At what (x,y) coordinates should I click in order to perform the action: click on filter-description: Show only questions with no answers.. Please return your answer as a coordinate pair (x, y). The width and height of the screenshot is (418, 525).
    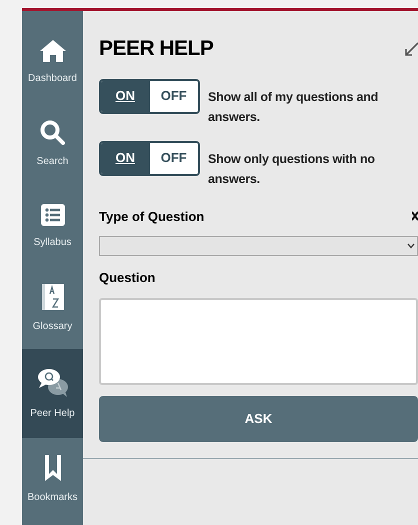
    Looking at the image, I should click on (292, 169).